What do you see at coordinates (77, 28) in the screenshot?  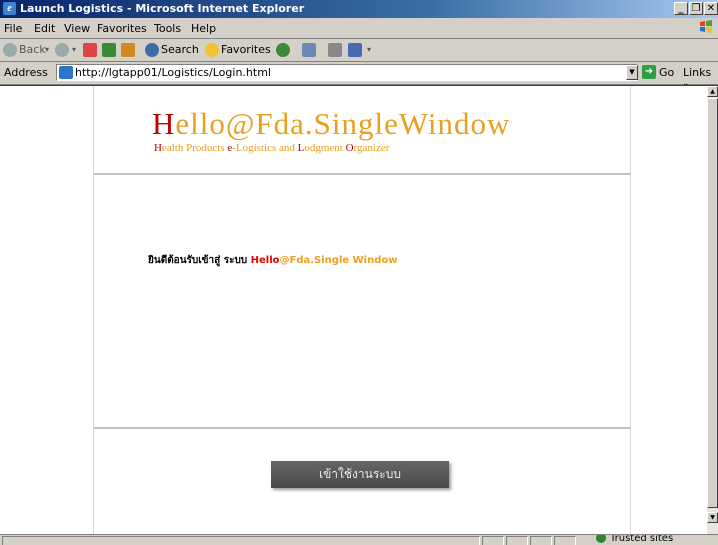 I see `menu-view: View` at bounding box center [77, 28].